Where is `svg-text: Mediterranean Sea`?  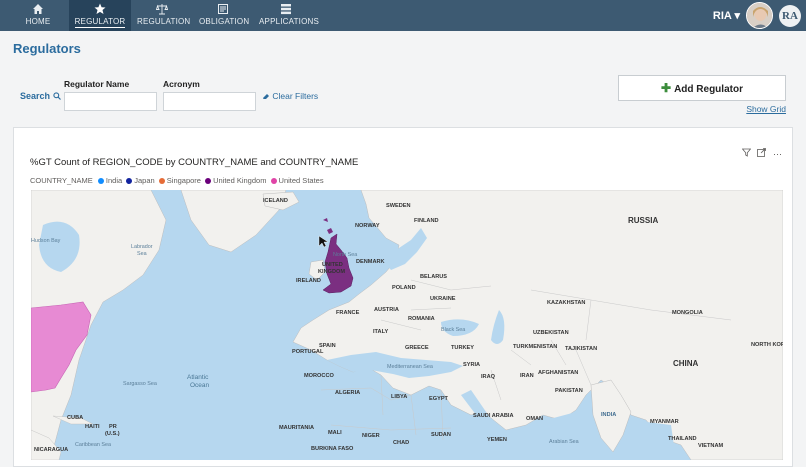
svg-text: Mediterranean Sea is located at coordinates (410, 367).